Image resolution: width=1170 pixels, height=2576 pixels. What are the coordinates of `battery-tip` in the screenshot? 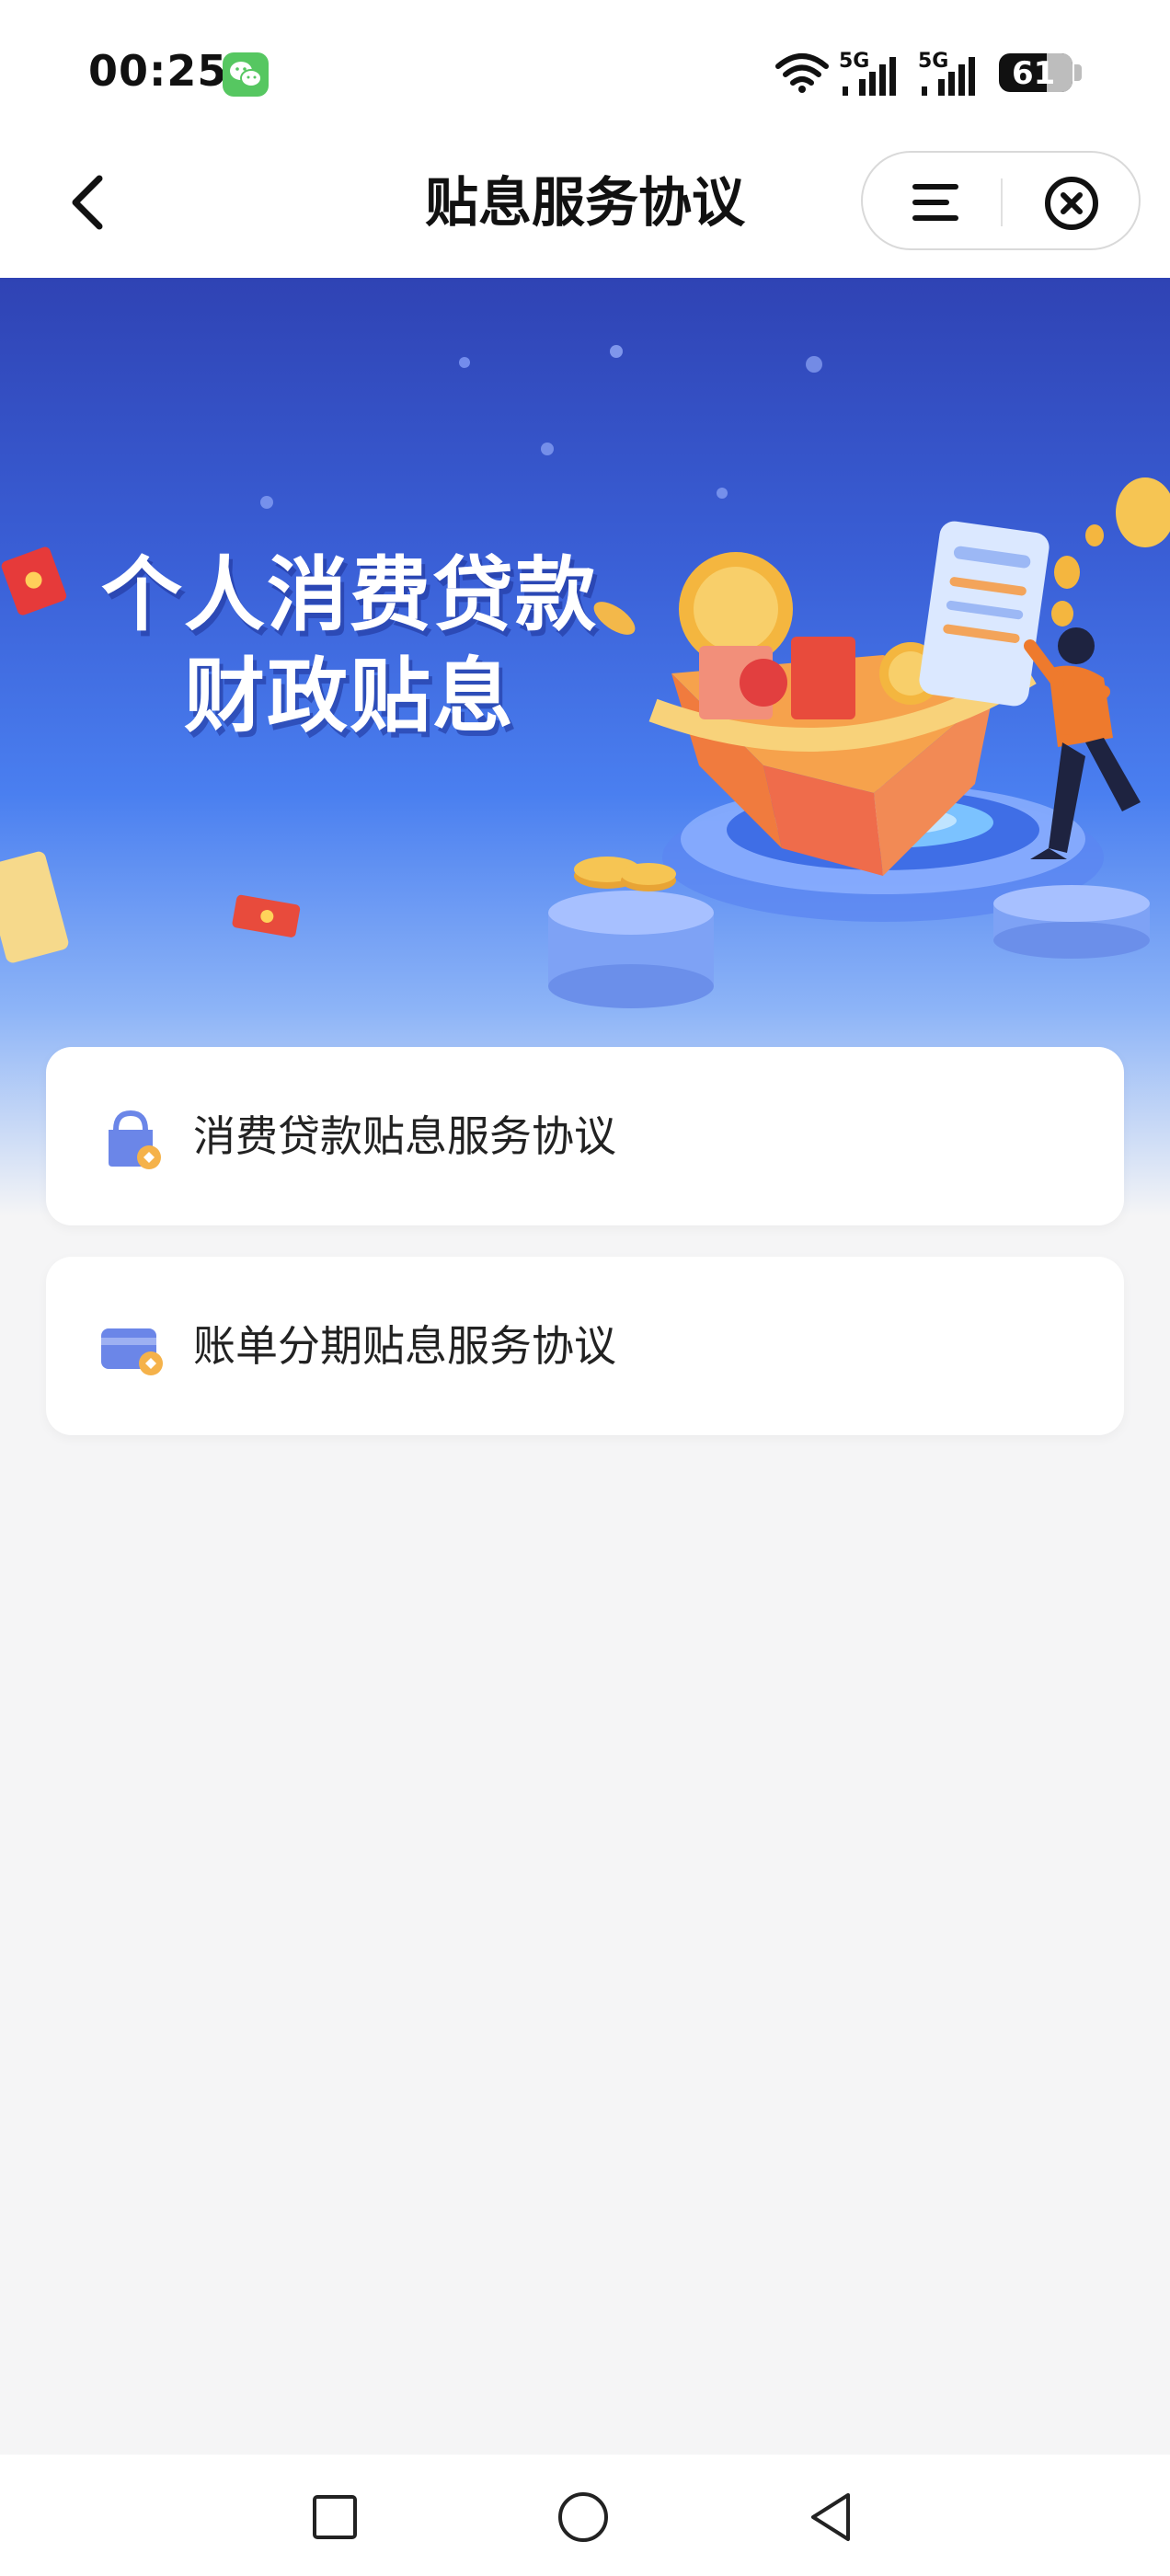 It's located at (1078, 72).